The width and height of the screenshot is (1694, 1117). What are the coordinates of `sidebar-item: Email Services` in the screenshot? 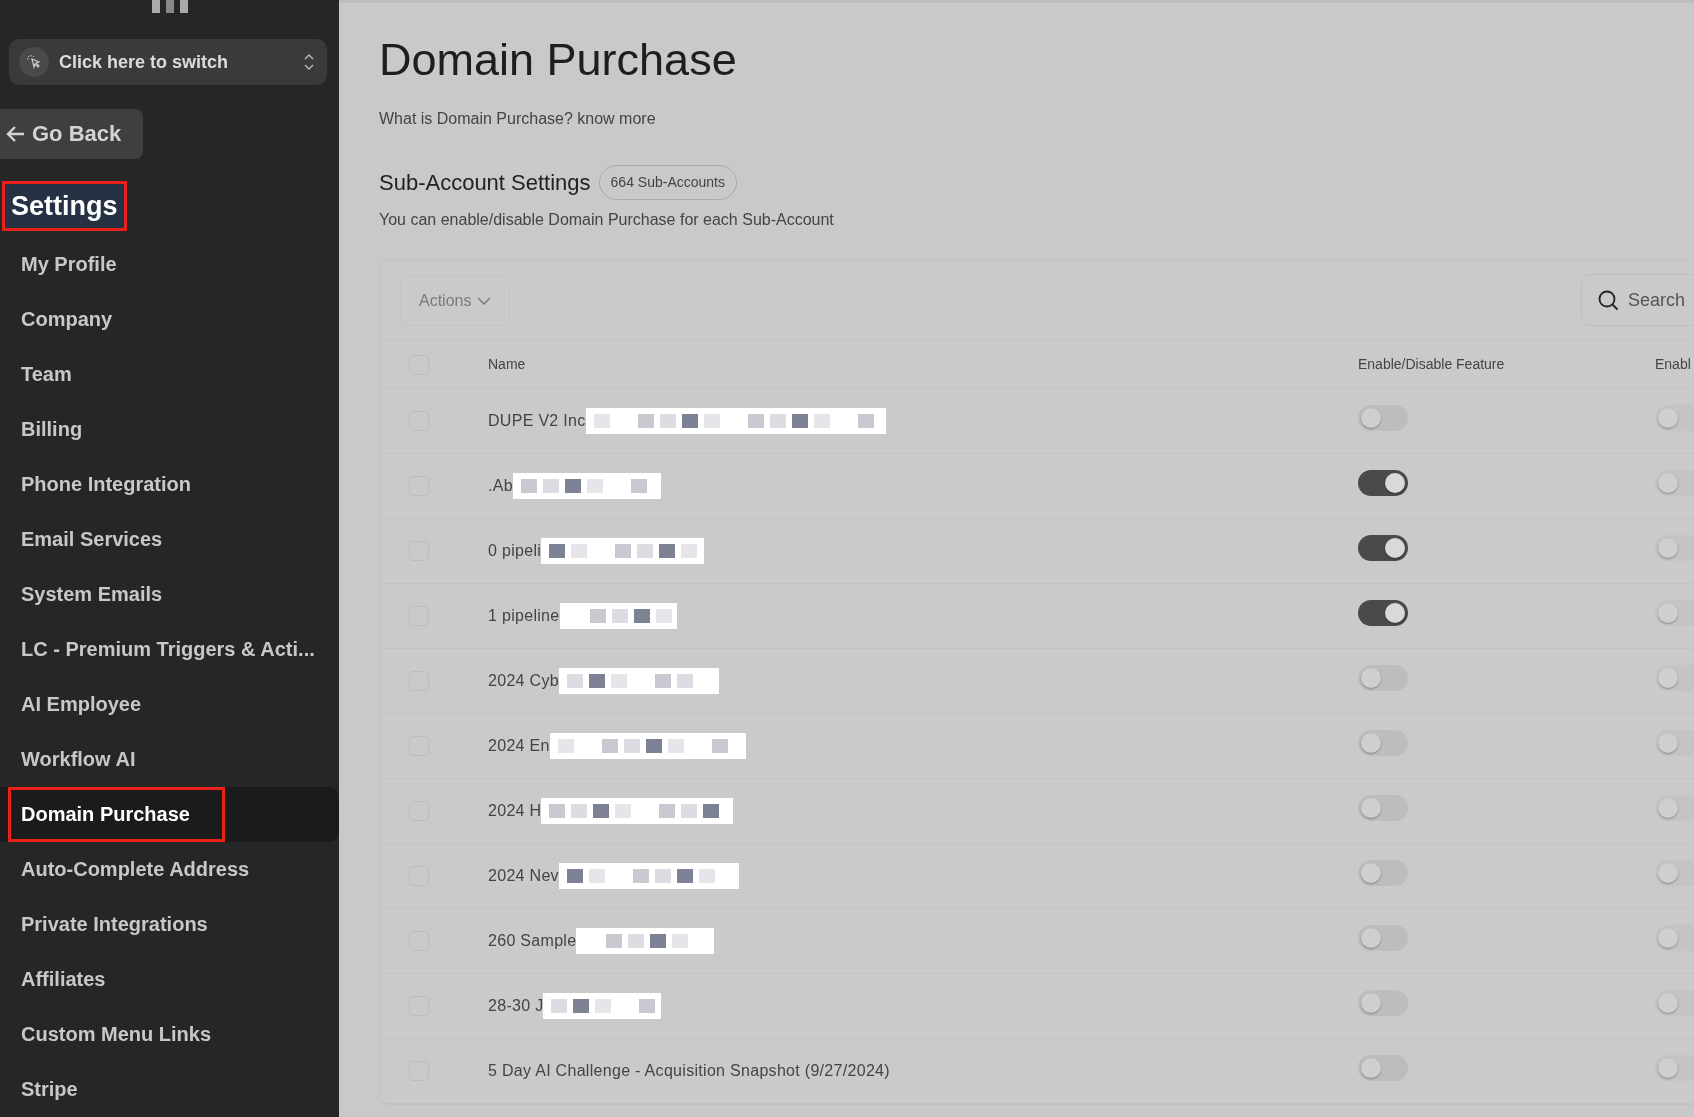 It's located at (169, 539).